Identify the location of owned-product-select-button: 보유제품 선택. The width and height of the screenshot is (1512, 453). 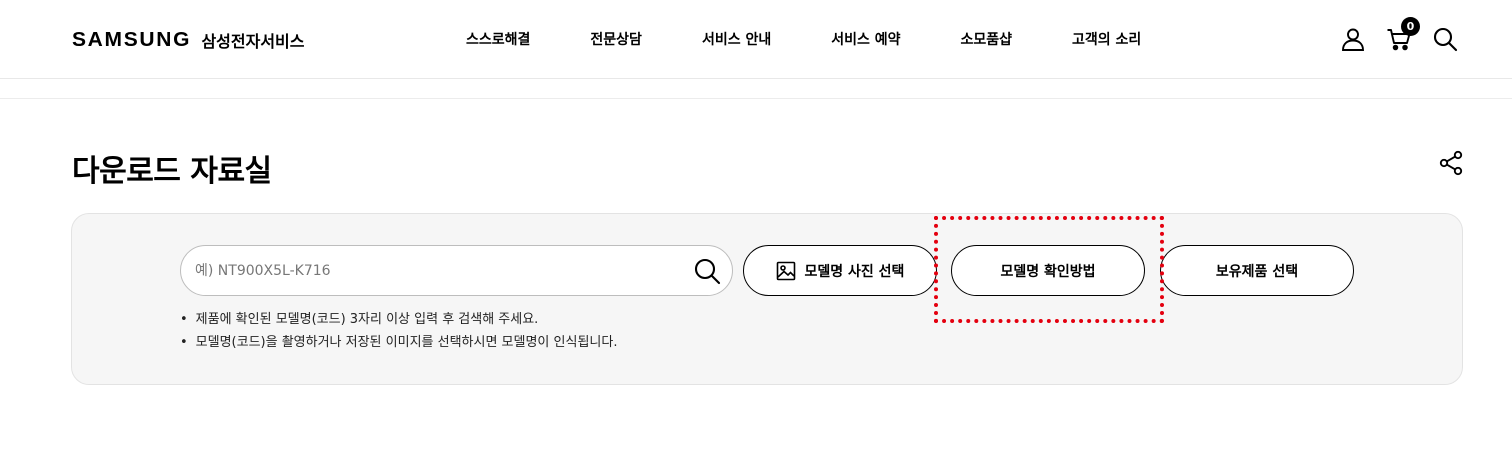
(1257, 270).